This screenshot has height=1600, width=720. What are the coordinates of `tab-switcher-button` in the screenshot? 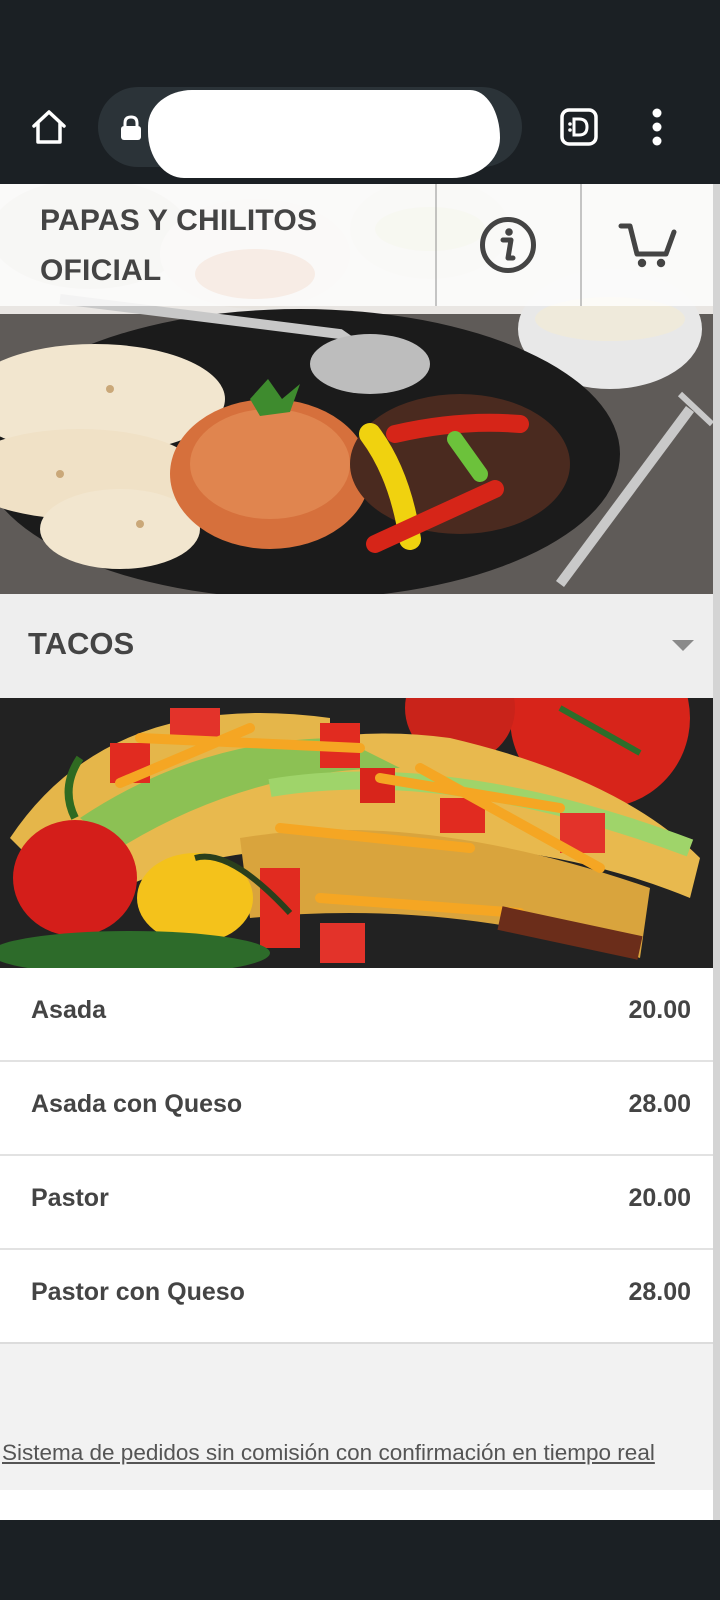 It's located at (579, 127).